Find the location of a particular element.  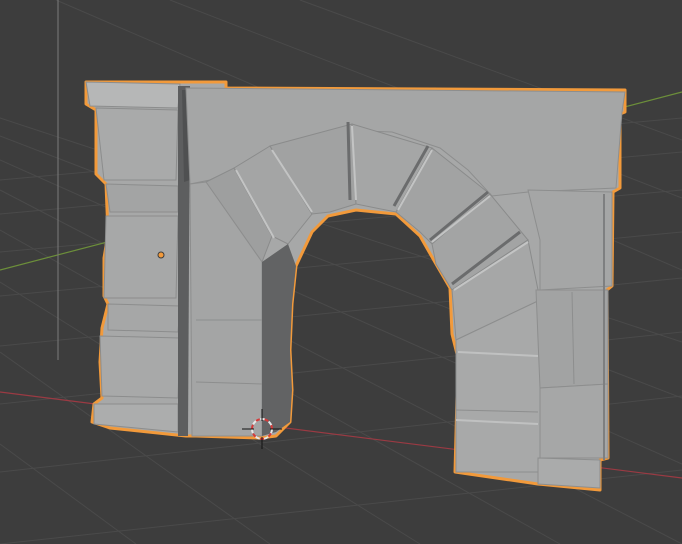

left-pillar is located at coordinates (138, 258).